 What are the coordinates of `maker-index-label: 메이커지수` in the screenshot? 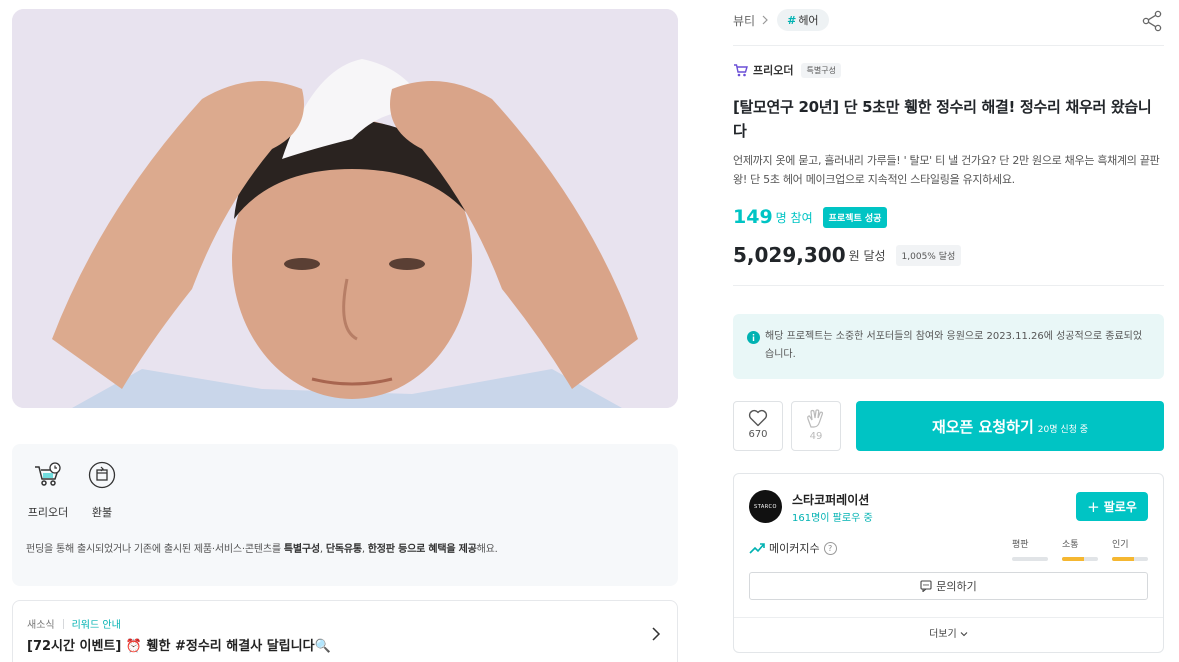 It's located at (794, 548).